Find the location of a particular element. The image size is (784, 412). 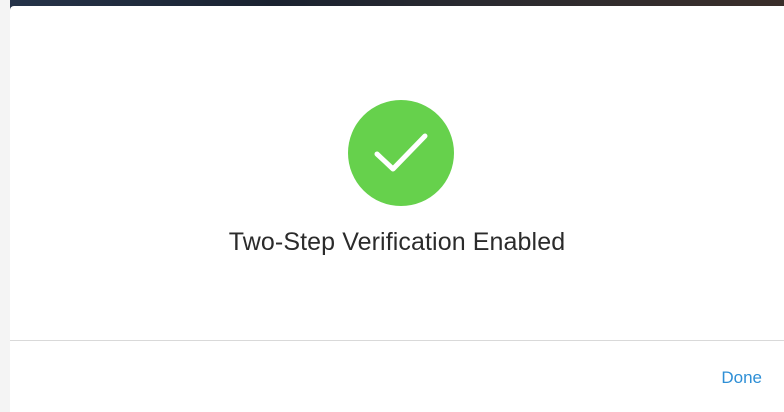

underlying-window-edge is located at coordinates (5, 206).